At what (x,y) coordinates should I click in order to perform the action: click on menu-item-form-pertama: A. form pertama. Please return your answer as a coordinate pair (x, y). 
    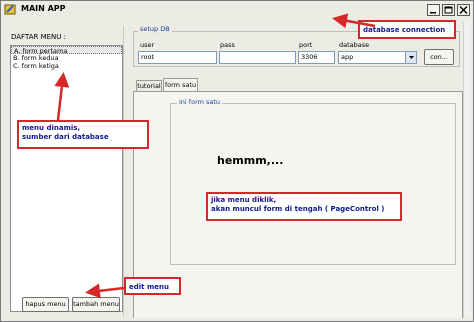
    Looking at the image, I should click on (66, 50).